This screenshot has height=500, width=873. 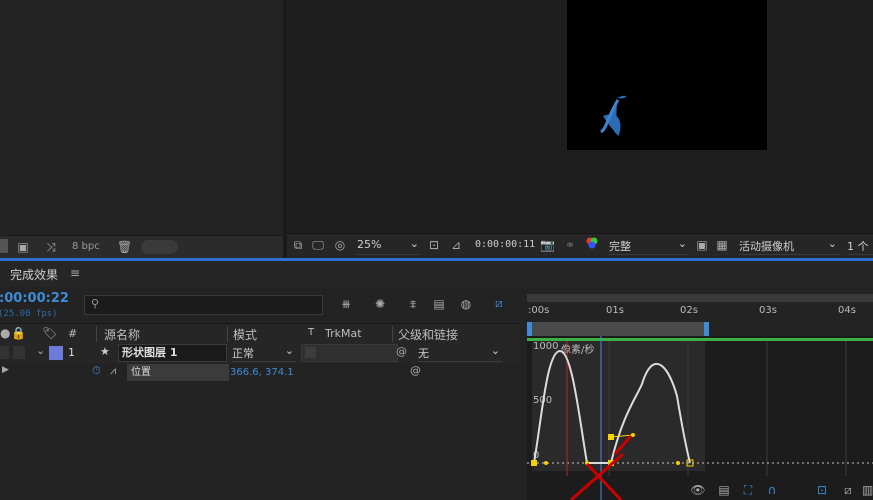 What do you see at coordinates (311, 332) in the screenshot?
I see `column-t: T` at bounding box center [311, 332].